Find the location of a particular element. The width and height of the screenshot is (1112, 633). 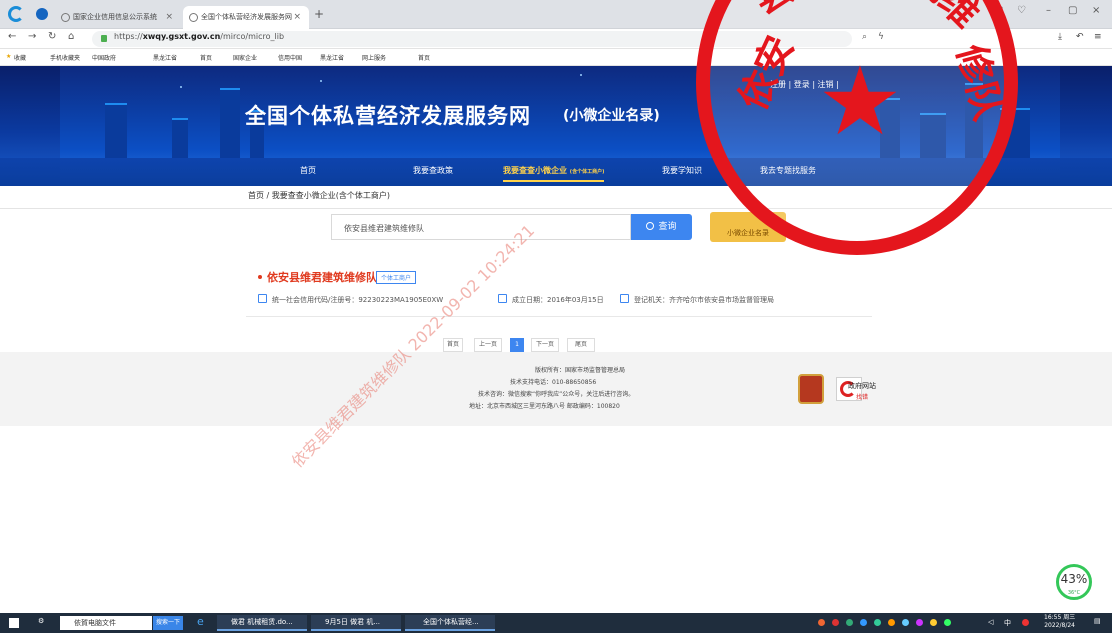

tab-gsxt: 国家企业信用信息公示系统 × is located at coordinates (118, 17).